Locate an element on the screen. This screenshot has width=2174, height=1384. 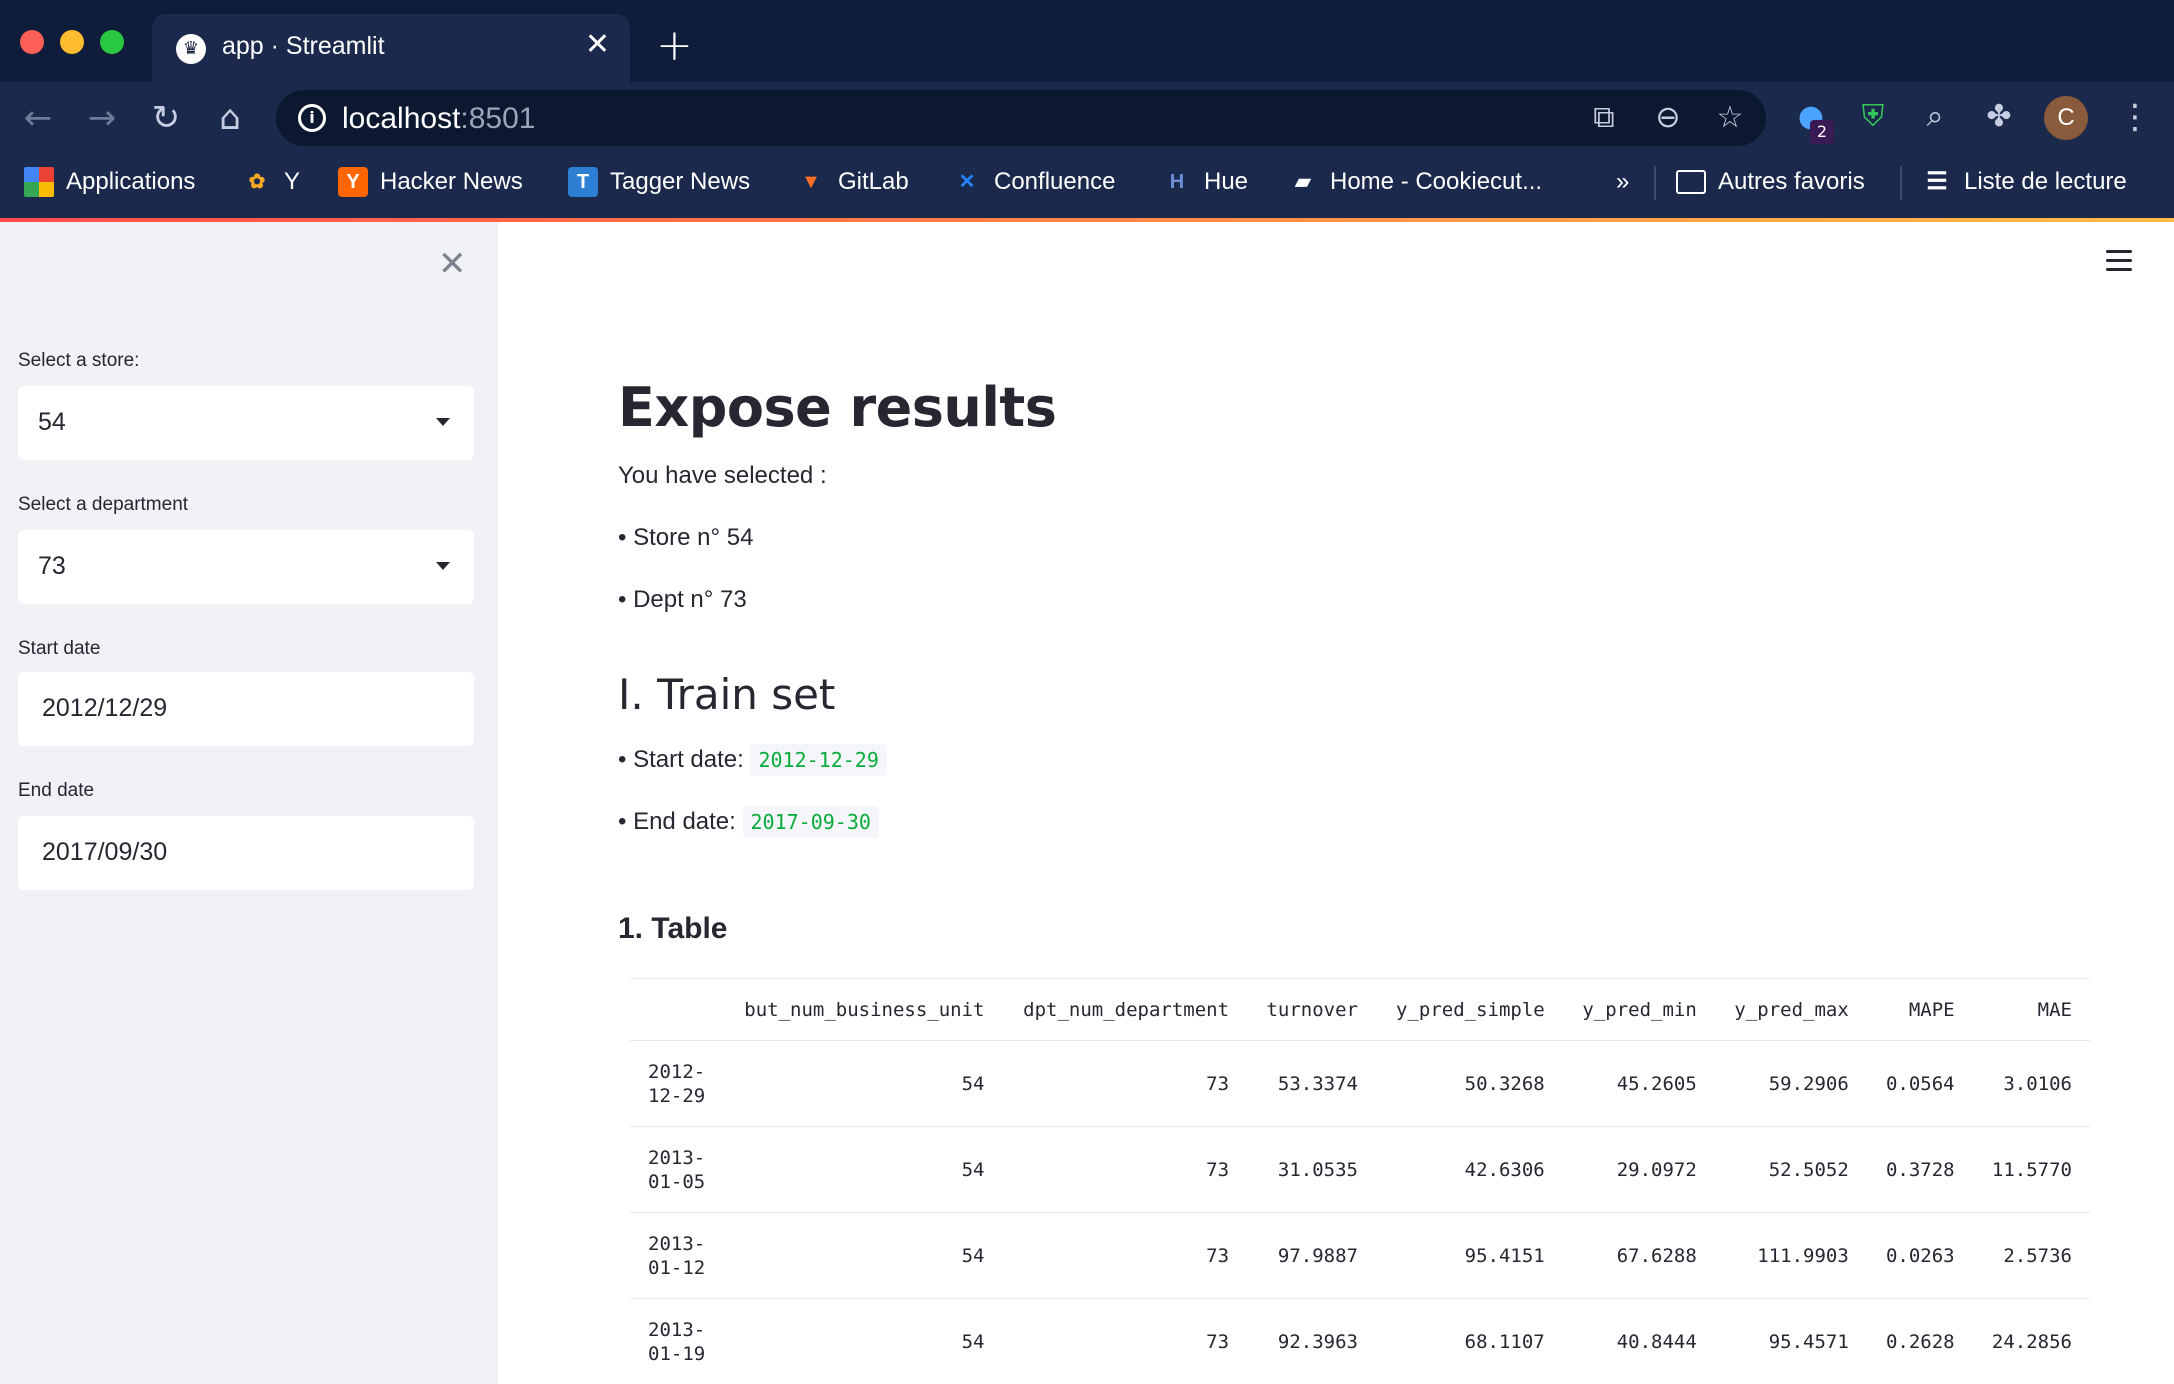
department-select: 73 is located at coordinates (246, 567).